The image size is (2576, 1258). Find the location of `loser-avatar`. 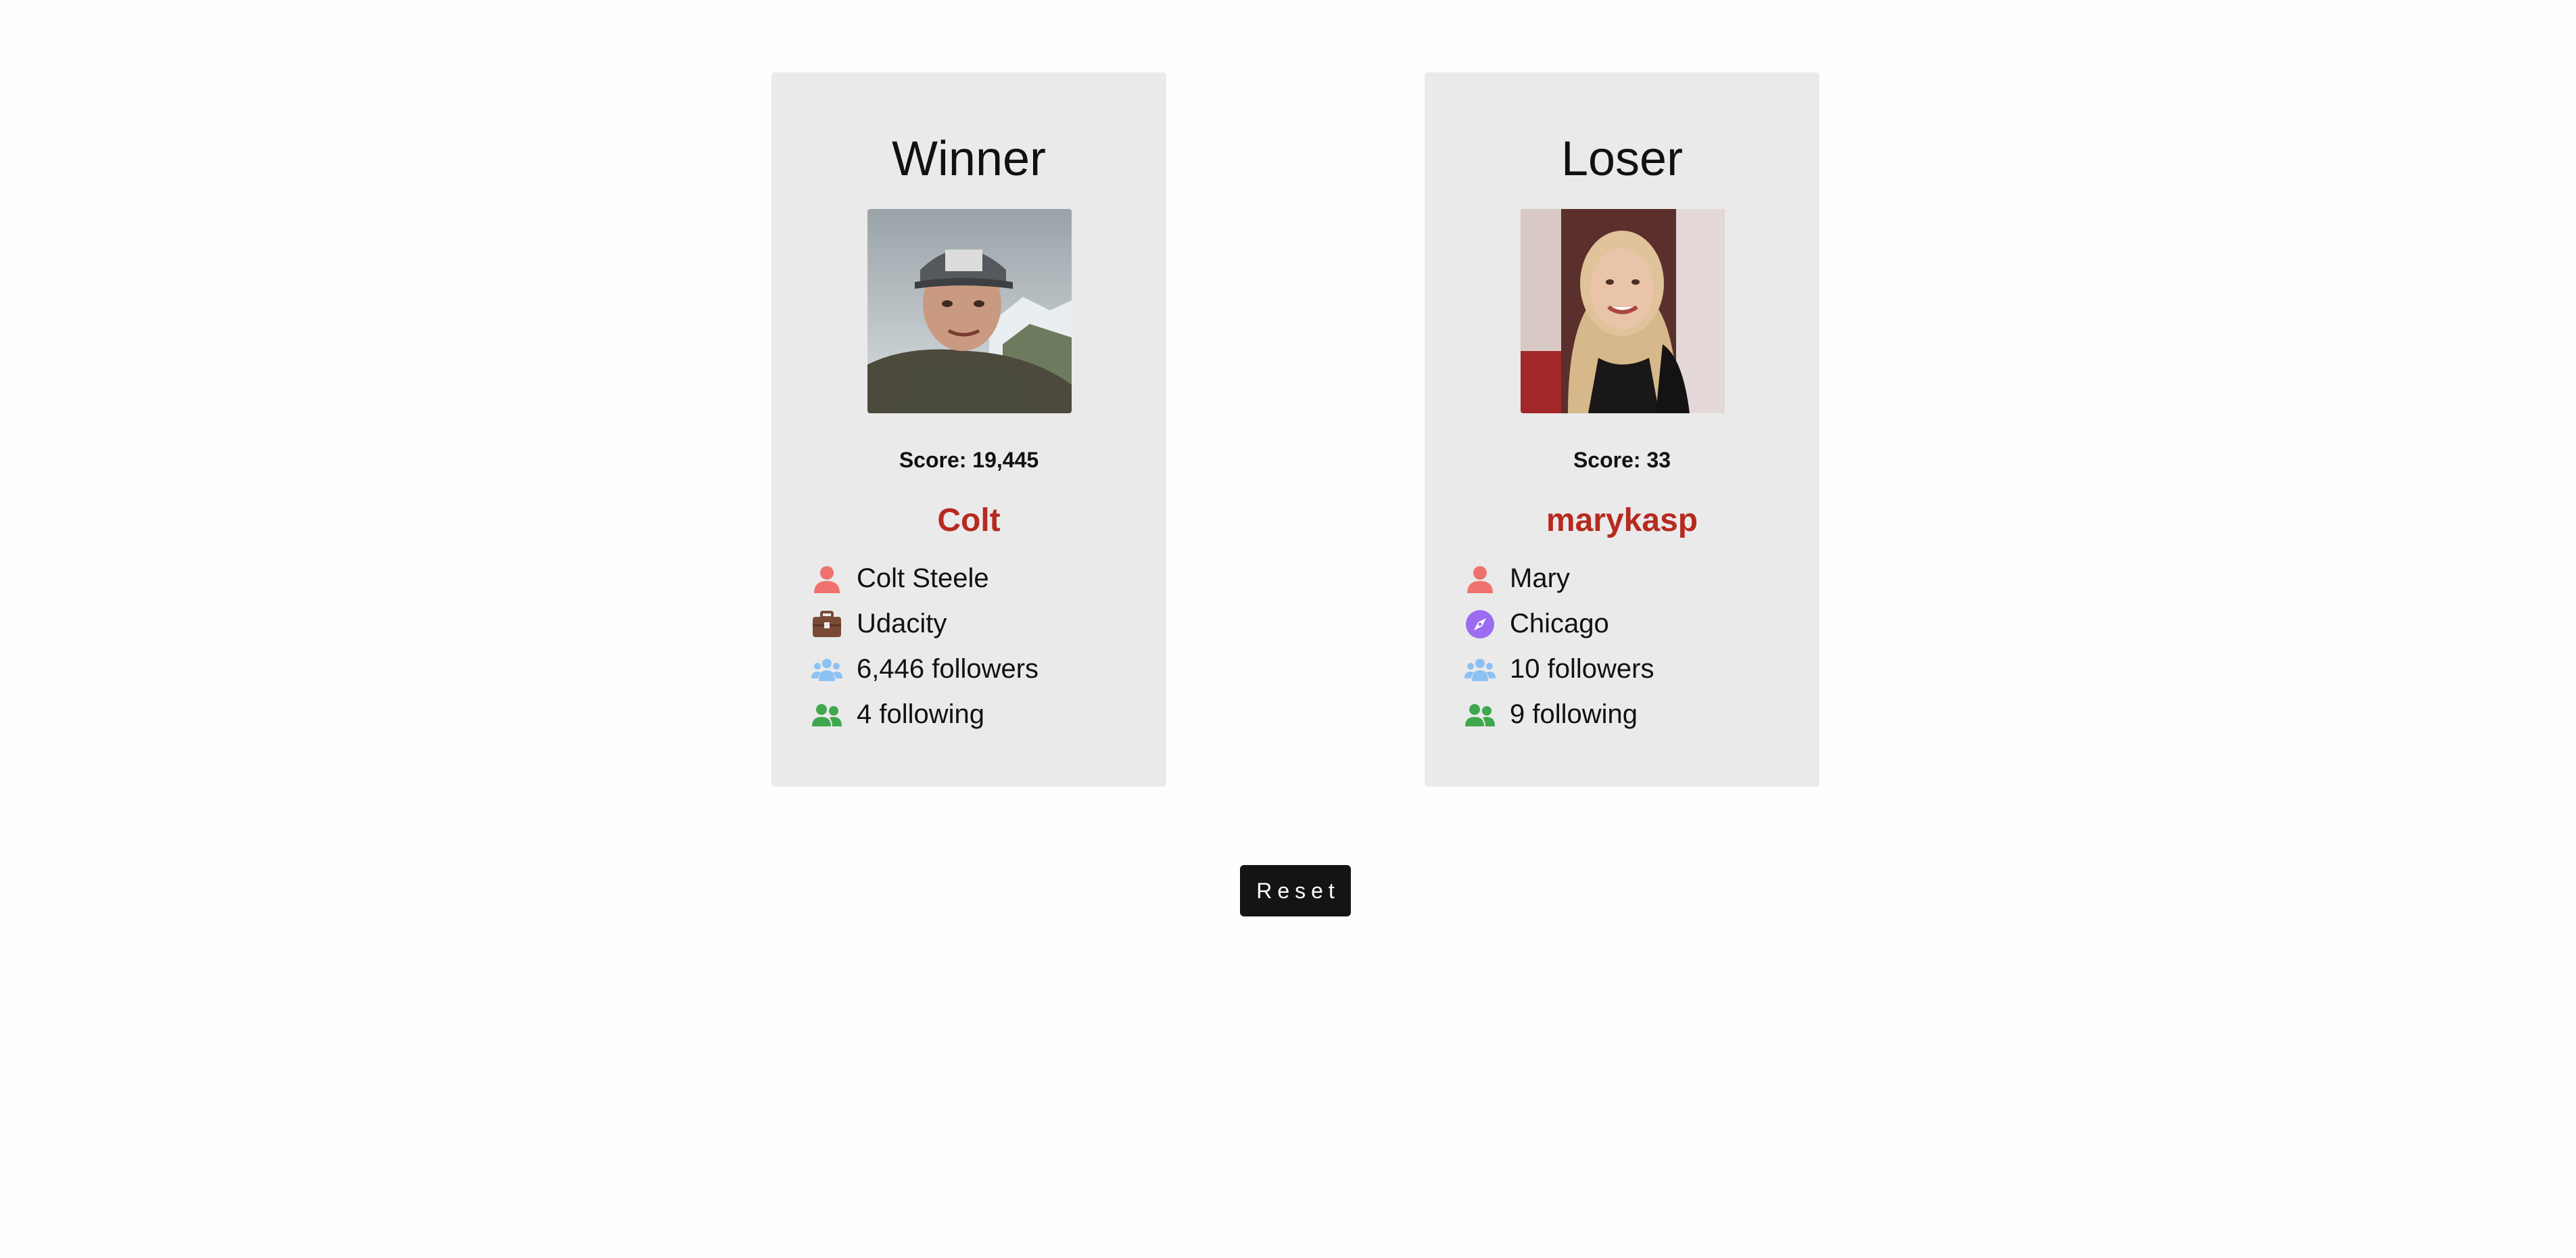

loser-avatar is located at coordinates (1623, 311).